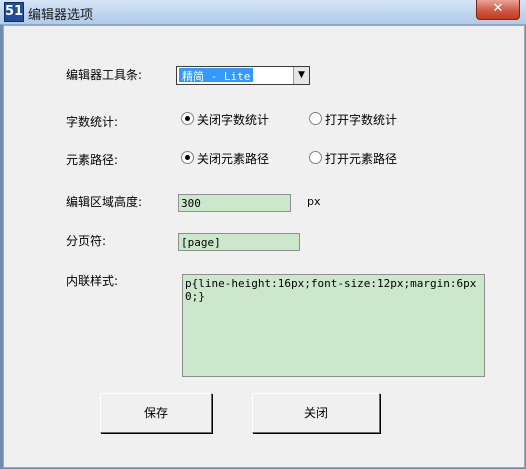 This screenshot has height=469, width=526. What do you see at coordinates (234, 203) in the screenshot?
I see `height-input: 300` at bounding box center [234, 203].